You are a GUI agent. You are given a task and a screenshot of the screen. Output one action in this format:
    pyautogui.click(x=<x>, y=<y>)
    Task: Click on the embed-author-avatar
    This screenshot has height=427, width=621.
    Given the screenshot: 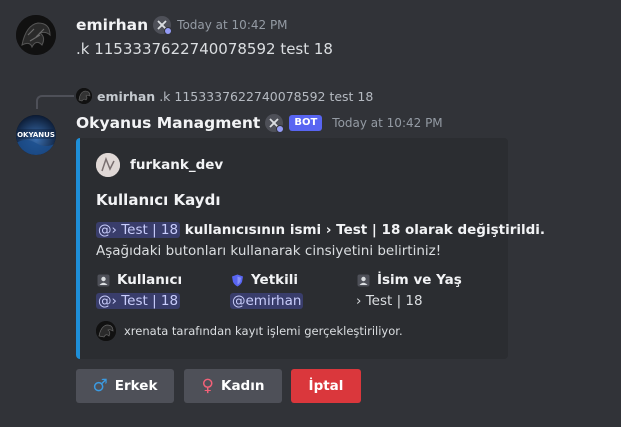 What is the action you would take?
    pyautogui.click(x=108, y=165)
    